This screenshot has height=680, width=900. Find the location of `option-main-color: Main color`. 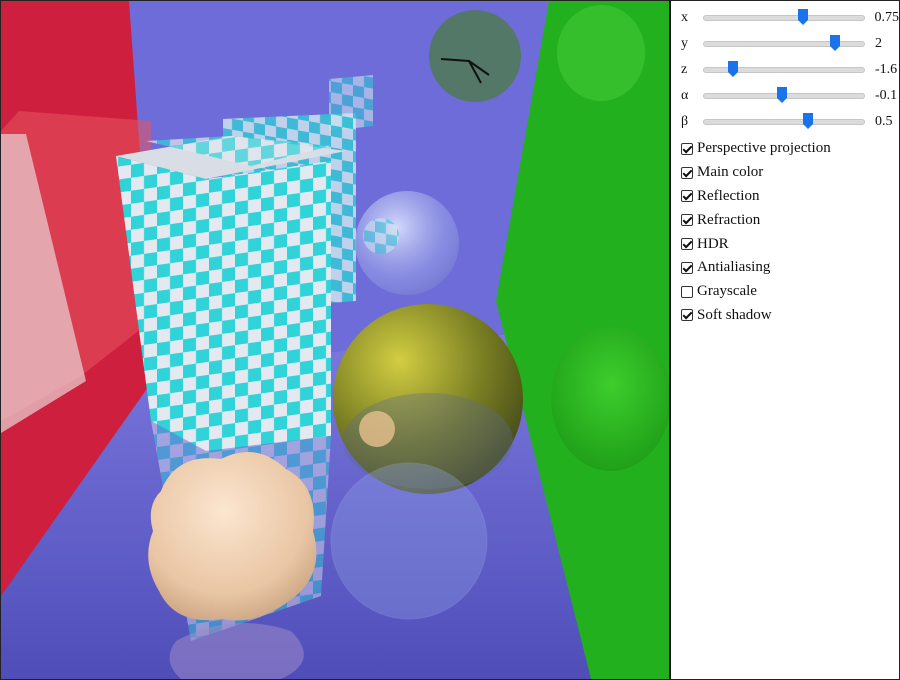

option-main-color: Main color is located at coordinates (790, 173).